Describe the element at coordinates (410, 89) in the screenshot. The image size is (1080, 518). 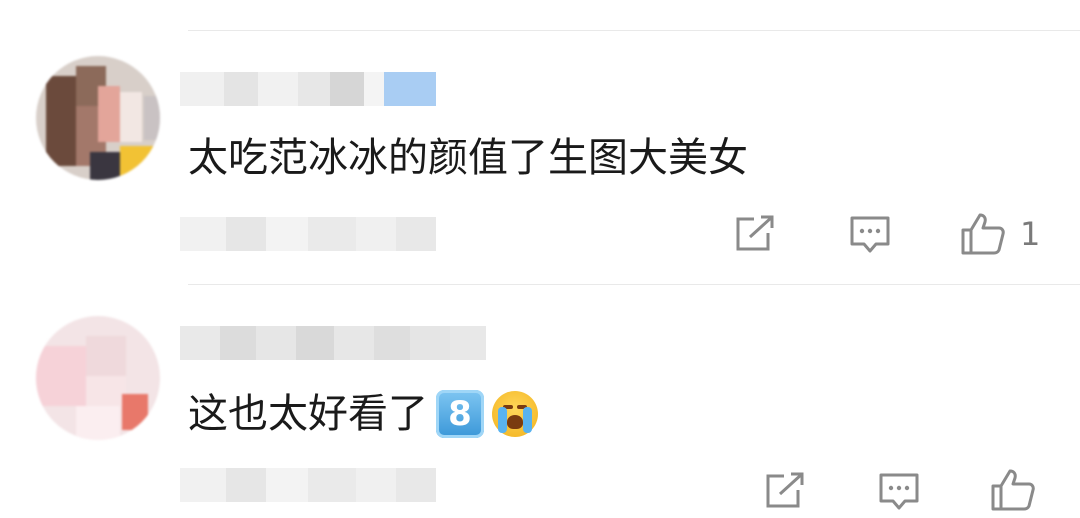
I see `vip-badge` at that location.